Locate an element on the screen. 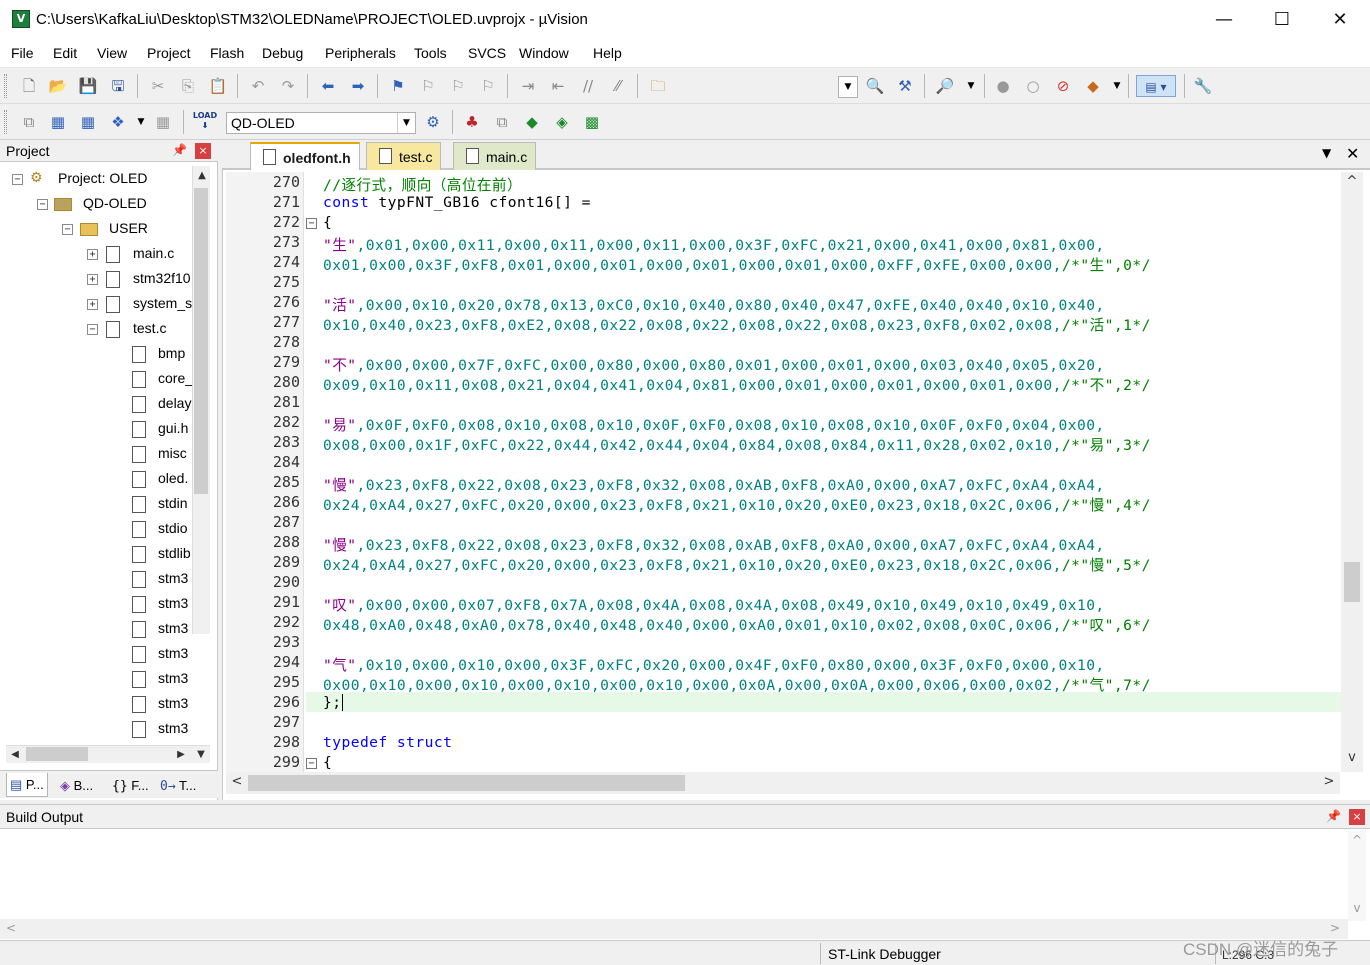  build-vertical-scrollbar: ^ v is located at coordinates (1357, 876).